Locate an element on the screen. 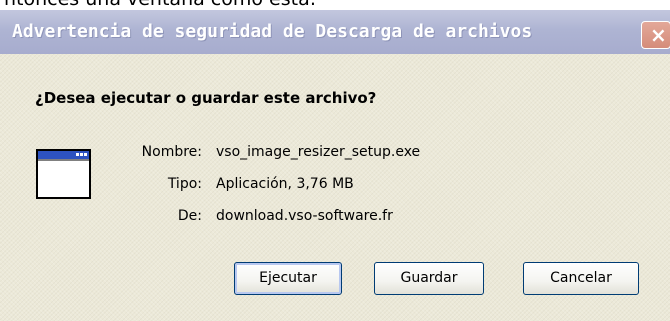  name-value: vso_image_resizer_setup.exe is located at coordinates (318, 152).